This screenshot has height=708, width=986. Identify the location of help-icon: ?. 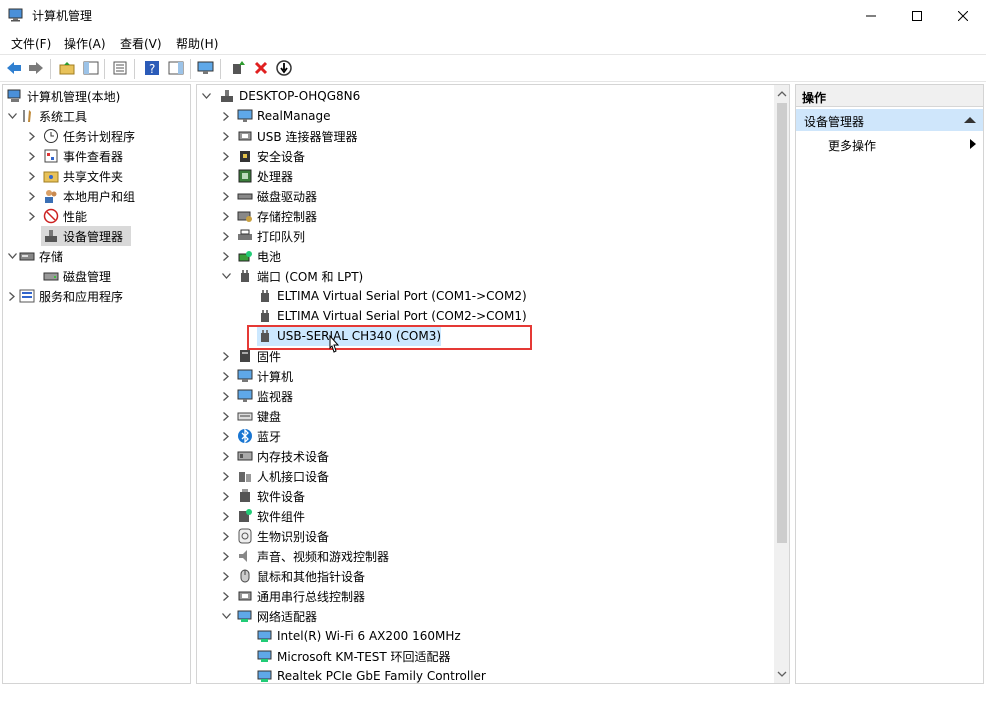
(152, 68).